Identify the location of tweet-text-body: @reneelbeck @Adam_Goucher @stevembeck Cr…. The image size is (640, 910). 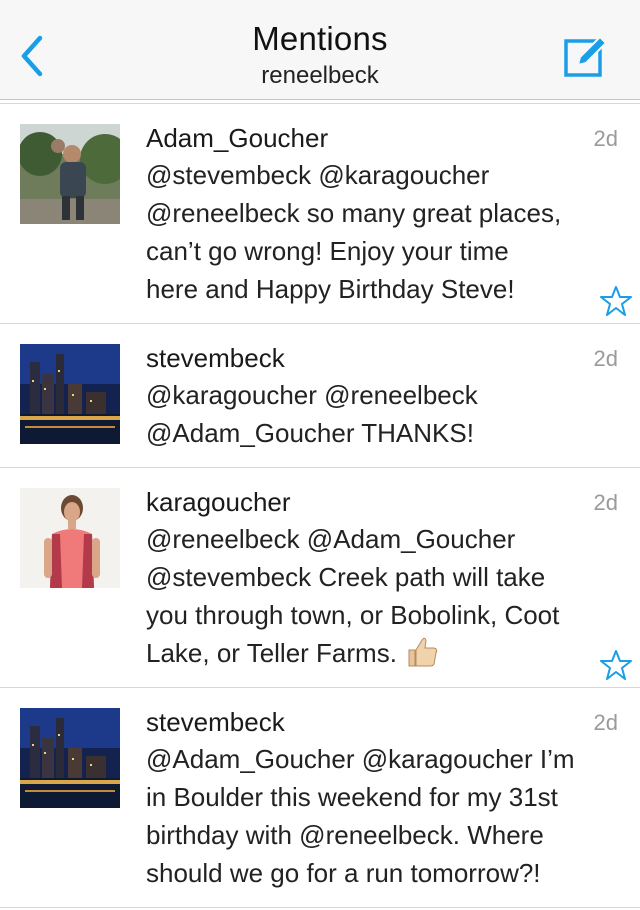
(353, 596).